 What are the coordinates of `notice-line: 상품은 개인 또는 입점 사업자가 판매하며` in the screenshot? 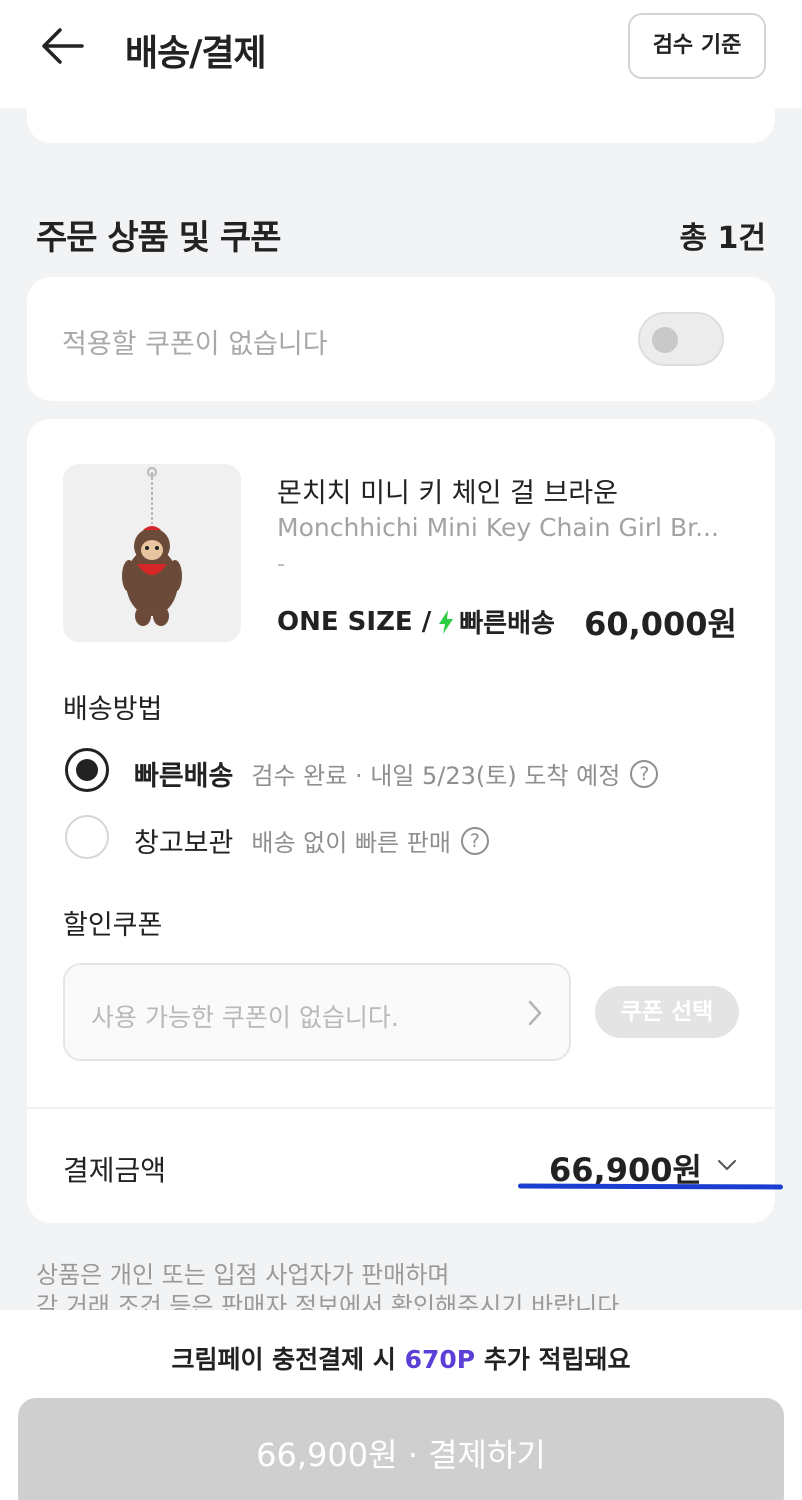 It's located at (243, 1275).